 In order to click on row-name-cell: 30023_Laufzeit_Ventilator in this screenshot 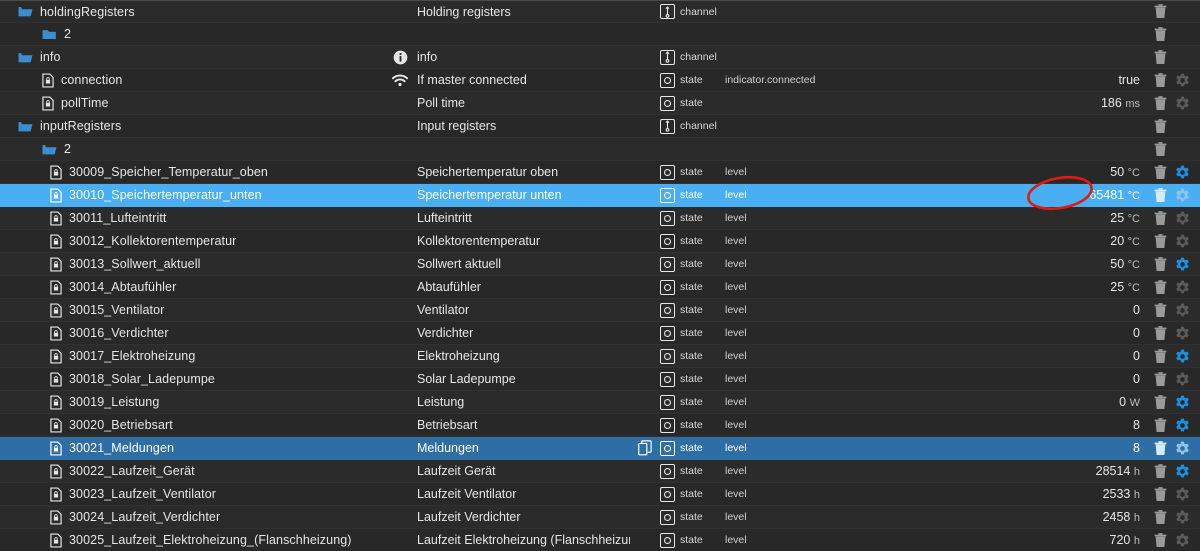, I will do `click(195, 494)`.